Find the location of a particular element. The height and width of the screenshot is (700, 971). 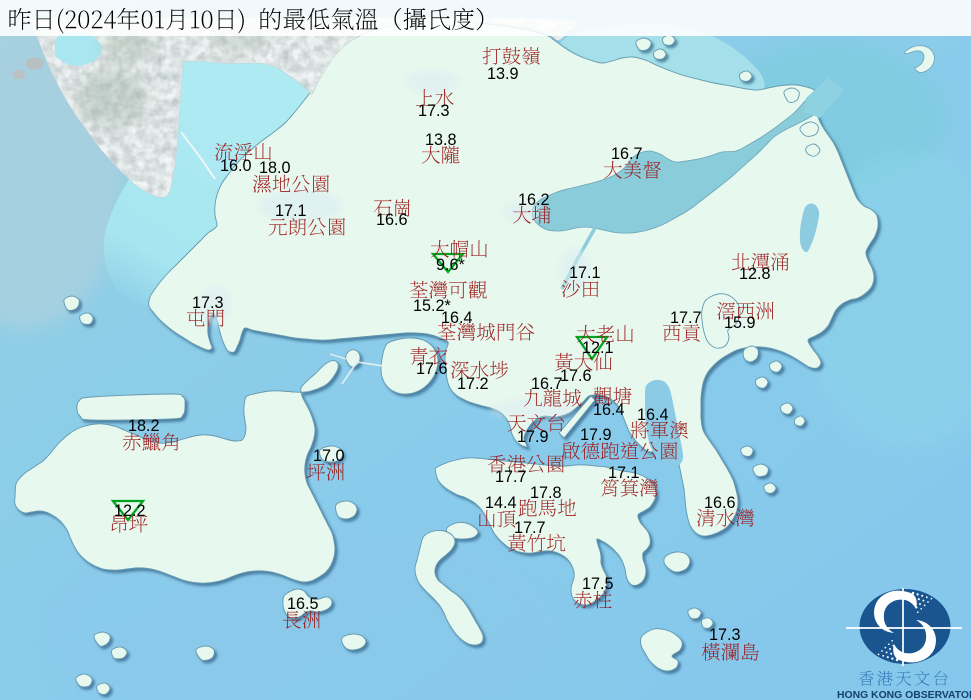

svg-text: 12.1 is located at coordinates (598, 348).